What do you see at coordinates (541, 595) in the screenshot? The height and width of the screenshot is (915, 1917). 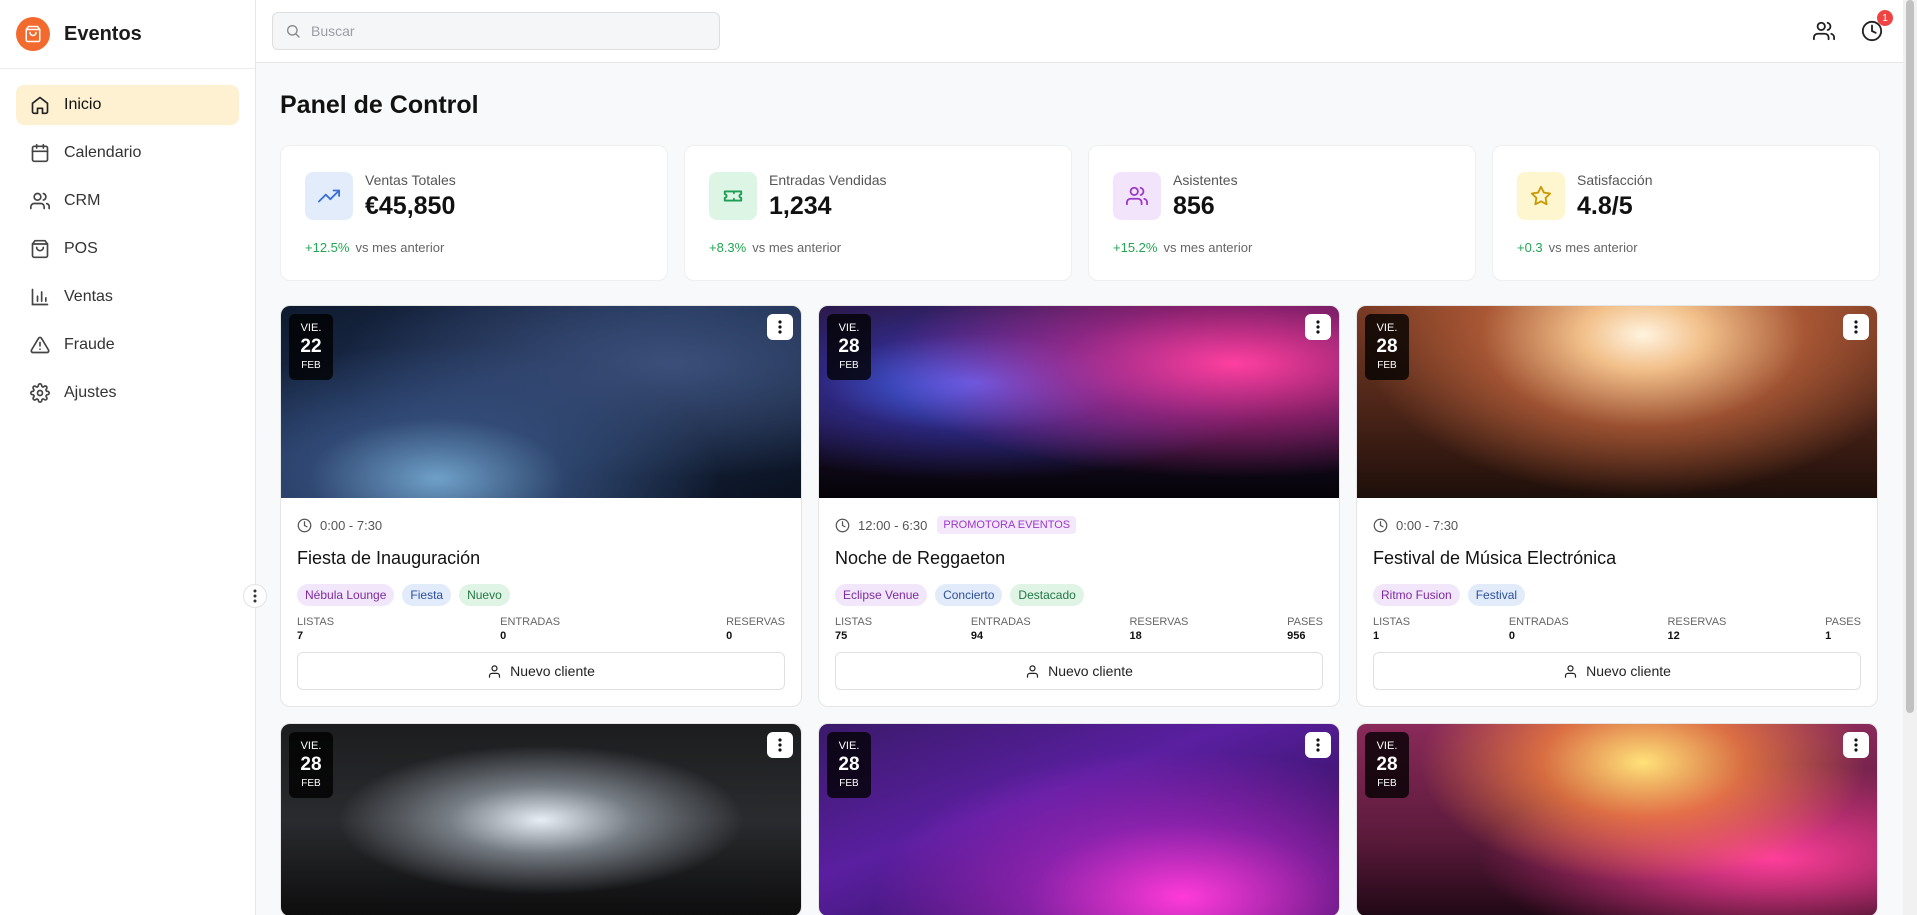 I see `event-tags: Nébula Lounge Fiesta Nuevo` at bounding box center [541, 595].